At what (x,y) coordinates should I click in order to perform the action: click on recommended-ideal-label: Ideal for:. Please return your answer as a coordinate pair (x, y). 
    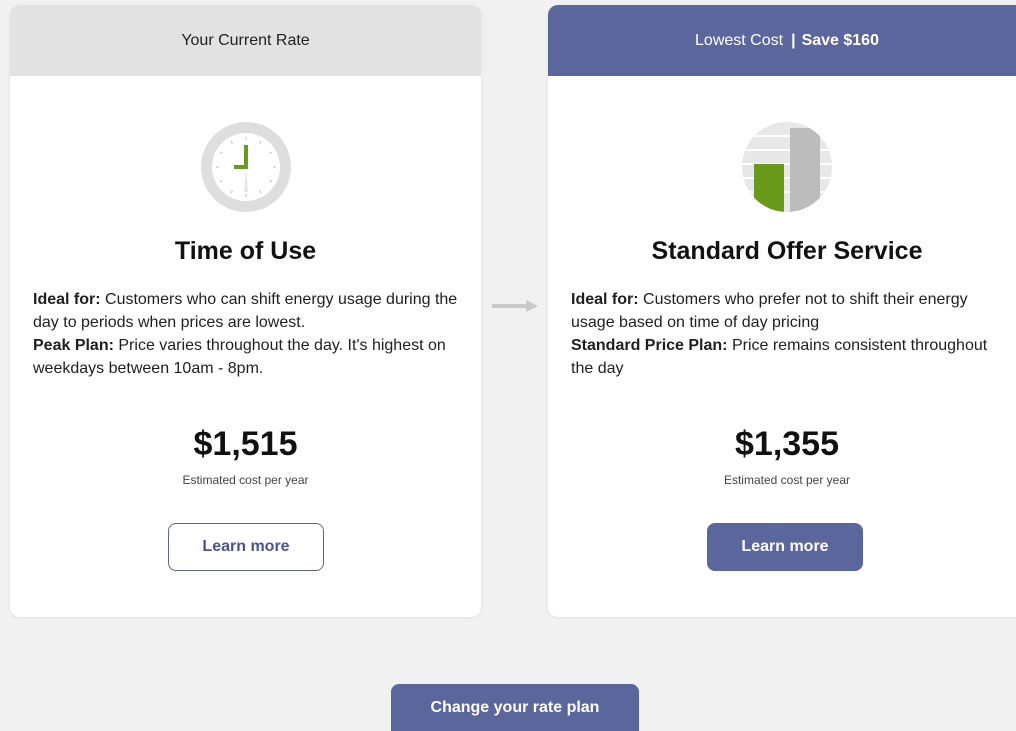
    Looking at the image, I should click on (605, 299).